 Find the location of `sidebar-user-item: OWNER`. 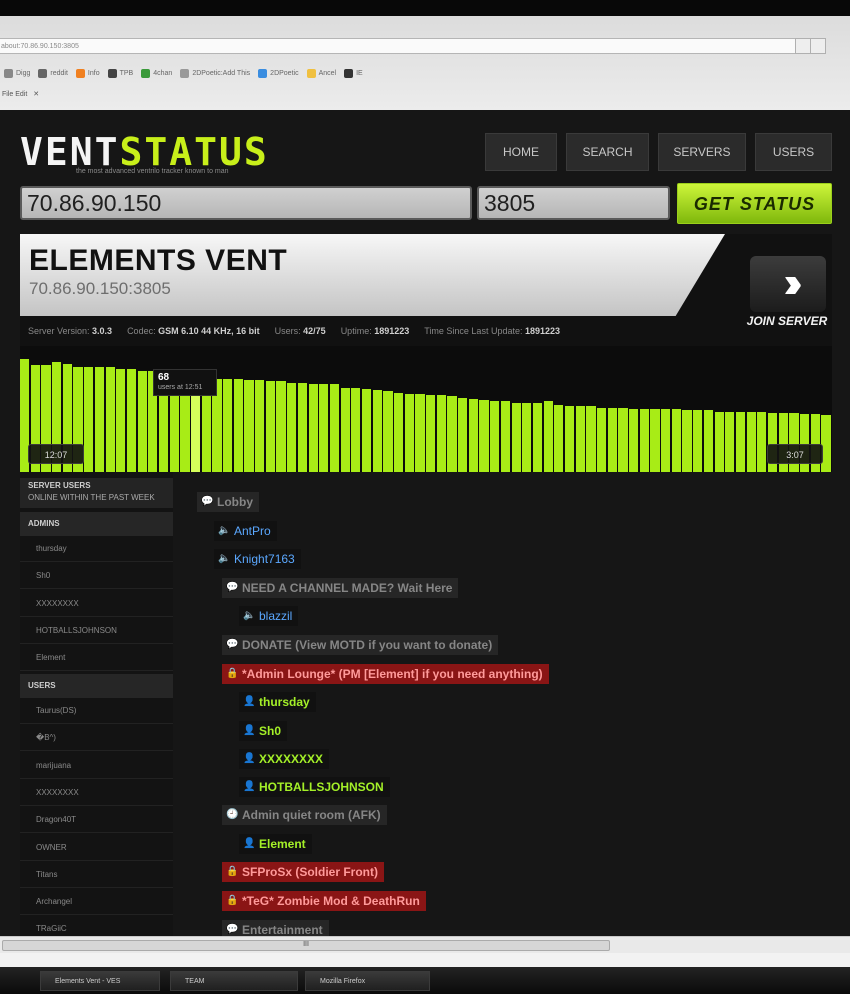

sidebar-user-item: OWNER is located at coordinates (96, 848).